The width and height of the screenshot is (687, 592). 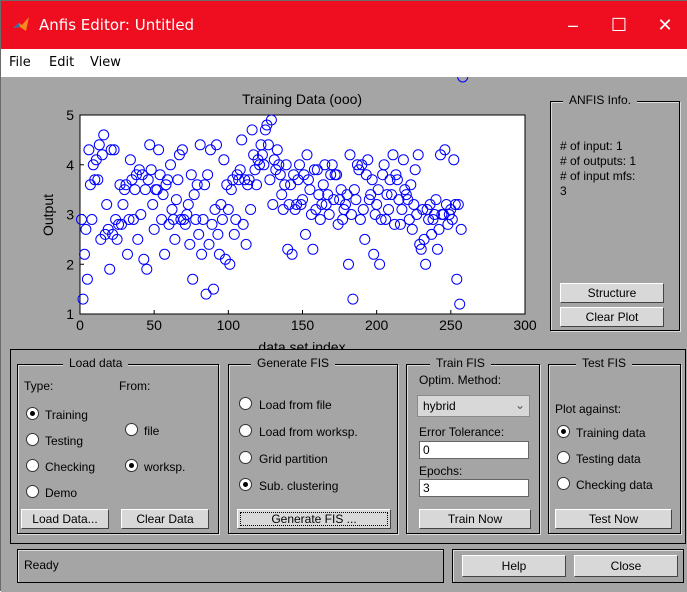 I want to click on x-tick-label: 50, so click(x=154, y=325).